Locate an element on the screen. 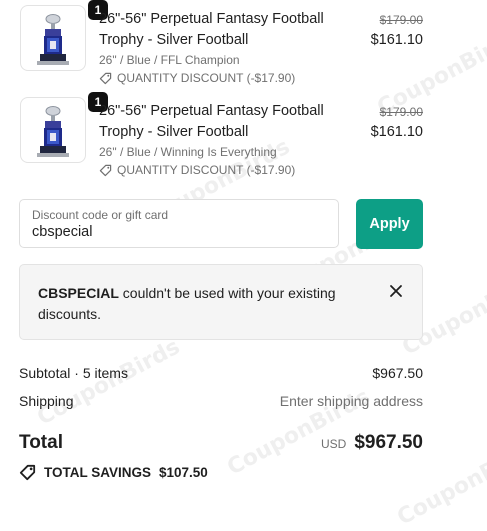  discount-code-field: Discount code or gift card cbspecial is located at coordinates (179, 223).